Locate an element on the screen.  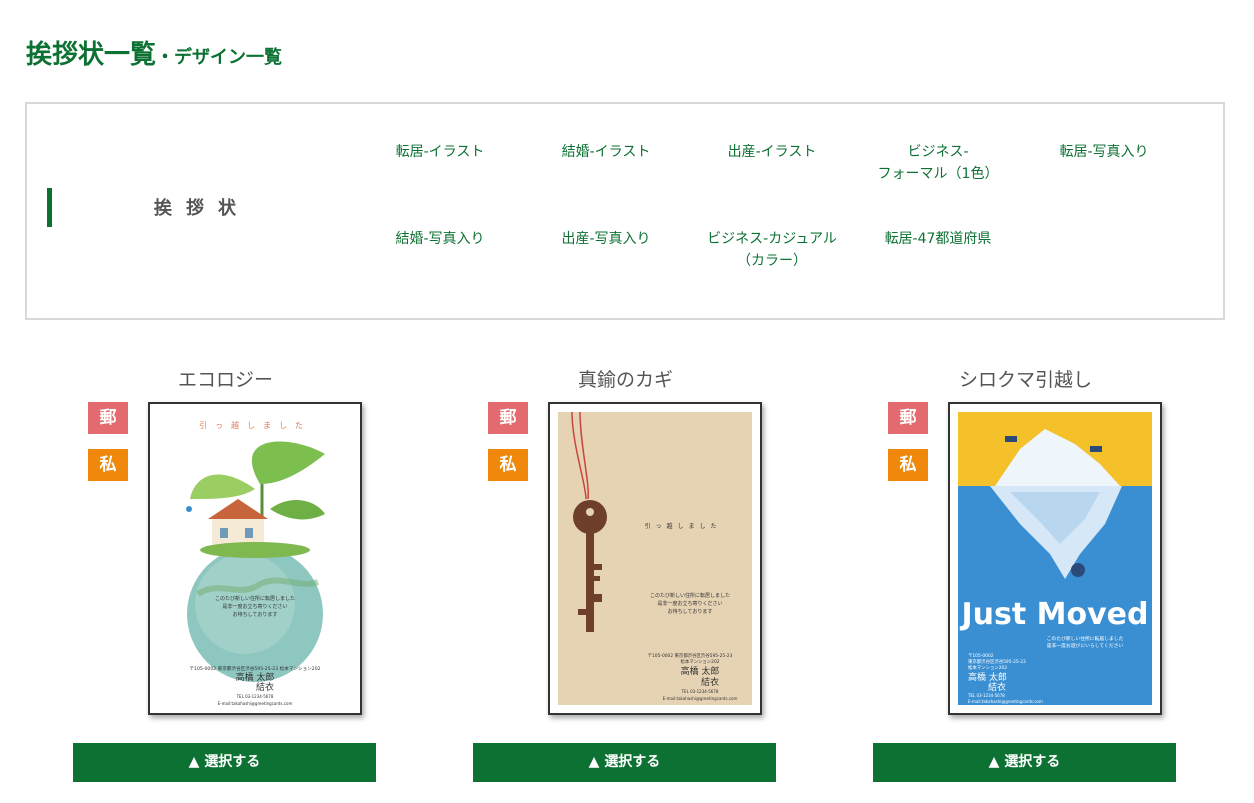
design-title: エコロジー is located at coordinates (225, 380).